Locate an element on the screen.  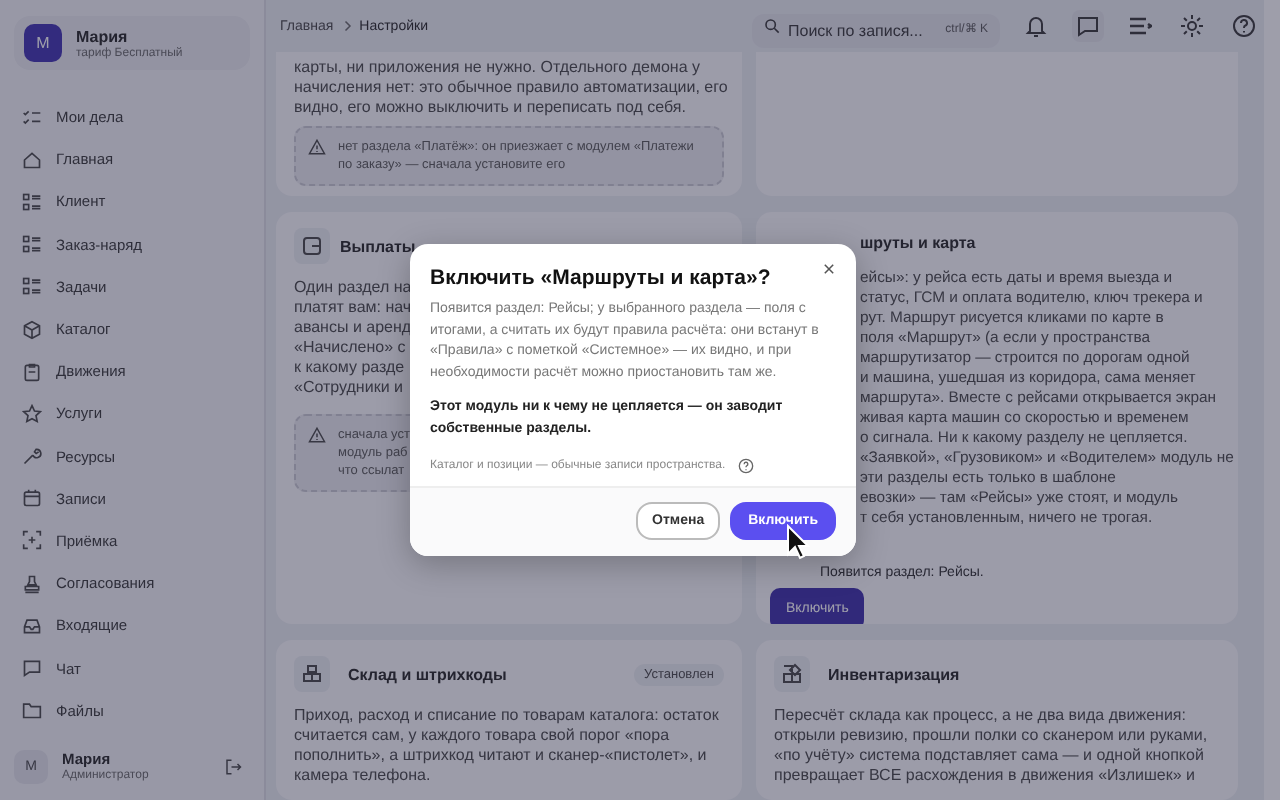
scan-icon is located at coordinates (32, 540).